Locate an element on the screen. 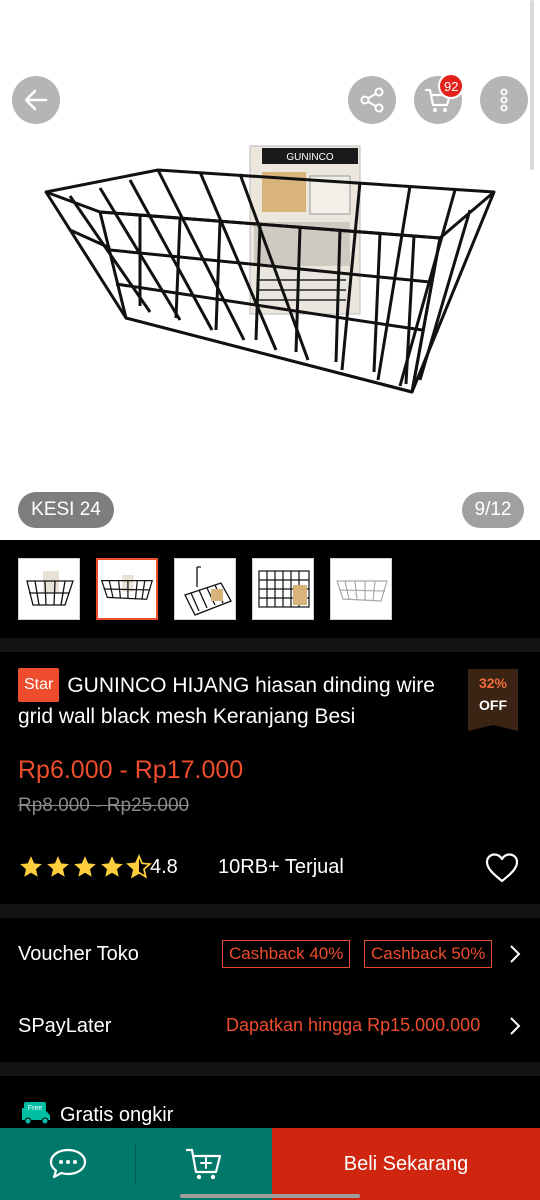 This screenshot has height=1200, width=540. badge-notch is located at coordinates (493, 727).